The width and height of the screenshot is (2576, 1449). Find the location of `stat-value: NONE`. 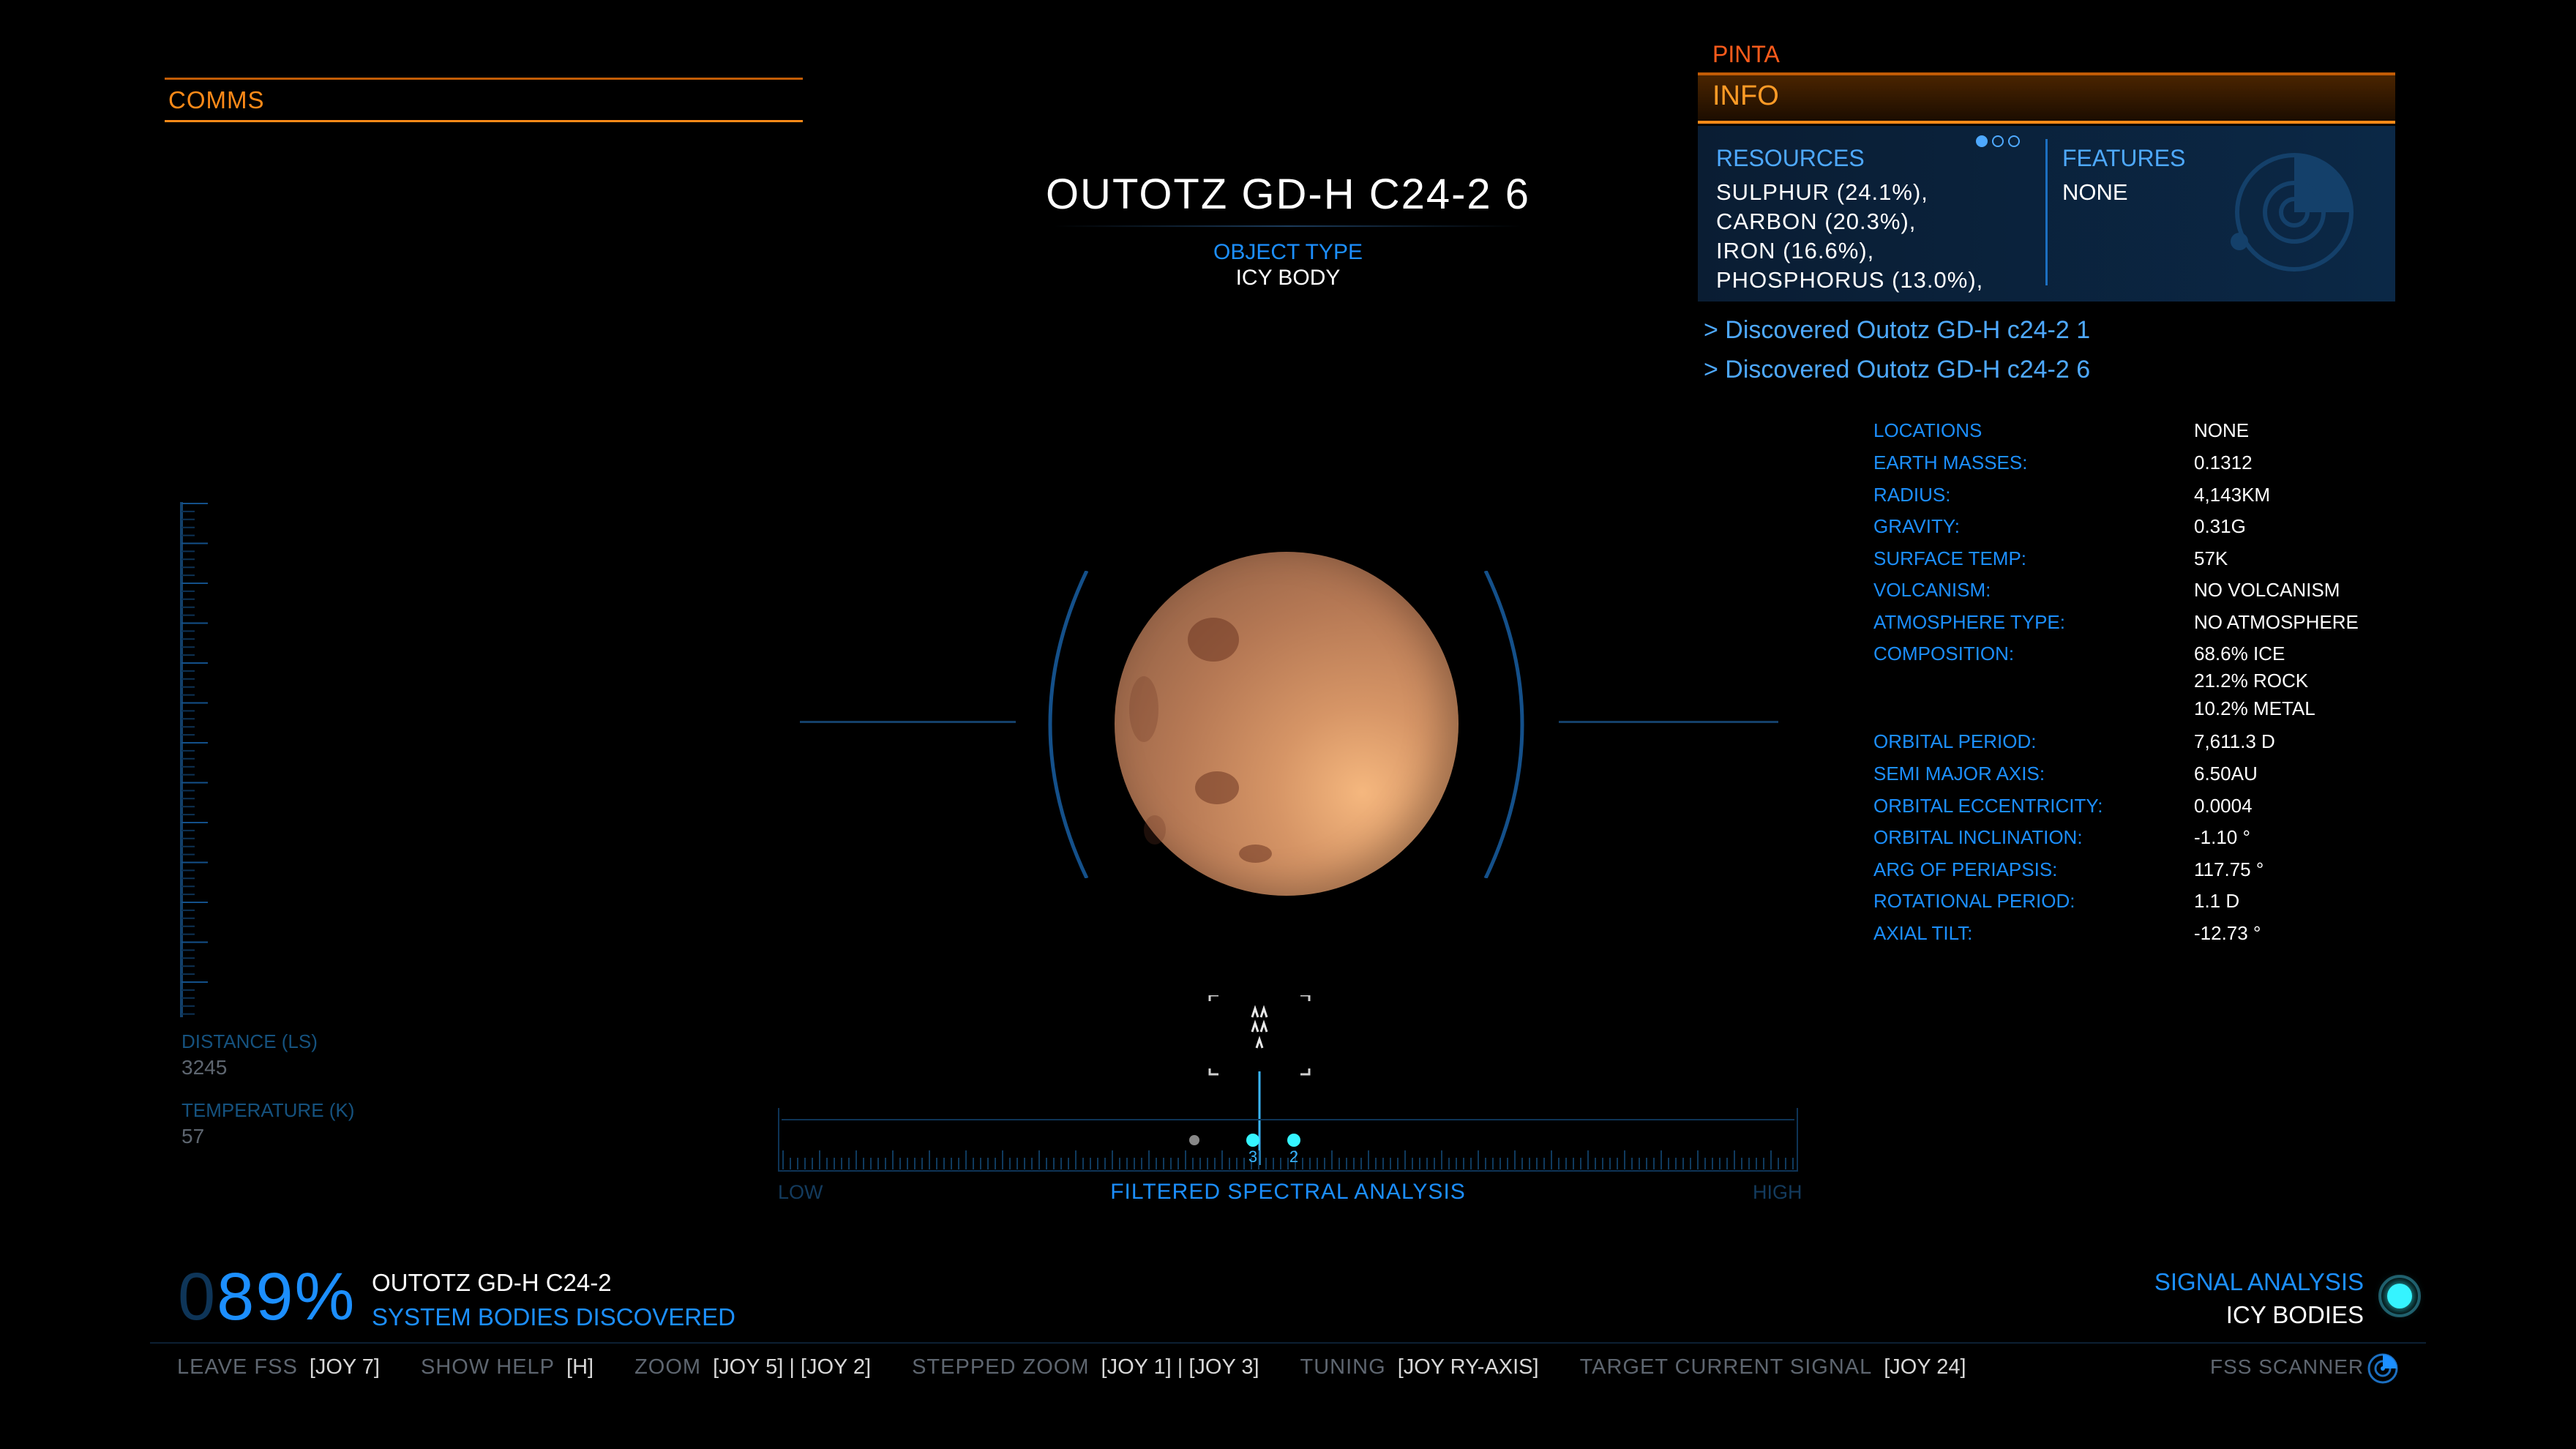

stat-value: NONE is located at coordinates (2222, 430).